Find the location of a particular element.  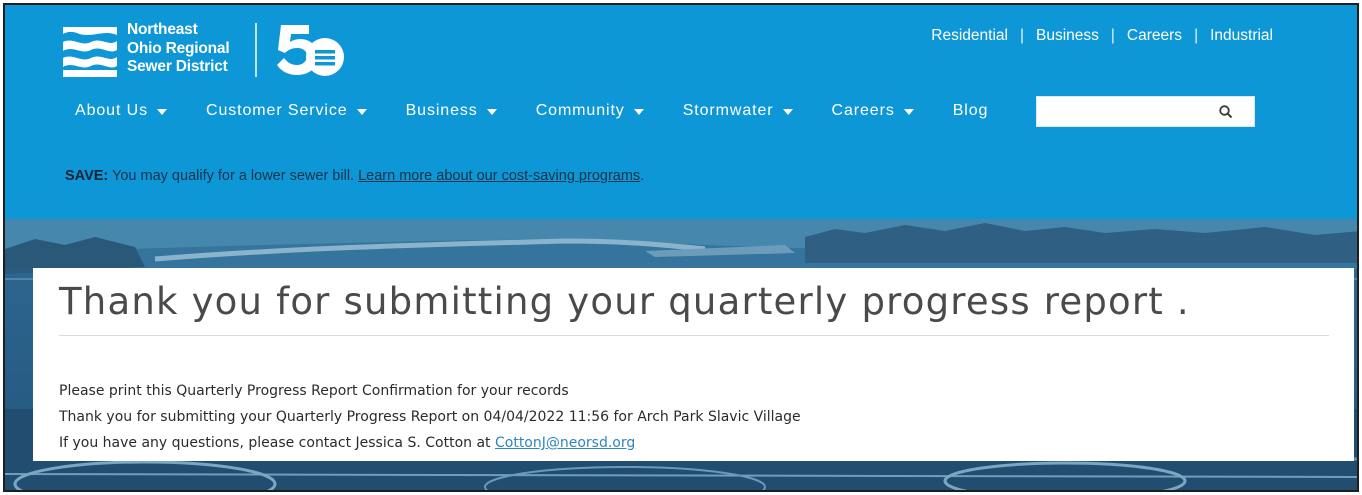

util-link-industrial: Industrial is located at coordinates (1241, 36).